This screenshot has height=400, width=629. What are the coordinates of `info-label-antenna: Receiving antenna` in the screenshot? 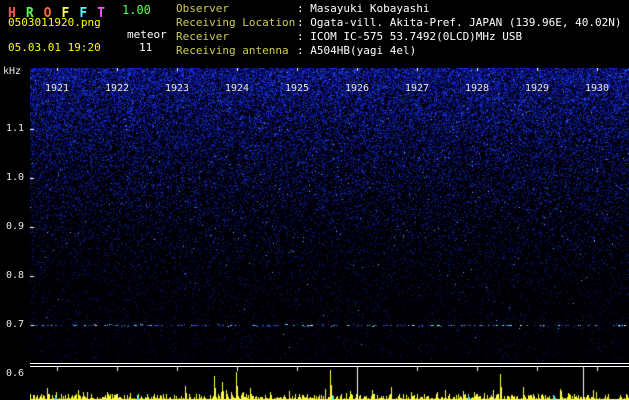 It's located at (232, 50).